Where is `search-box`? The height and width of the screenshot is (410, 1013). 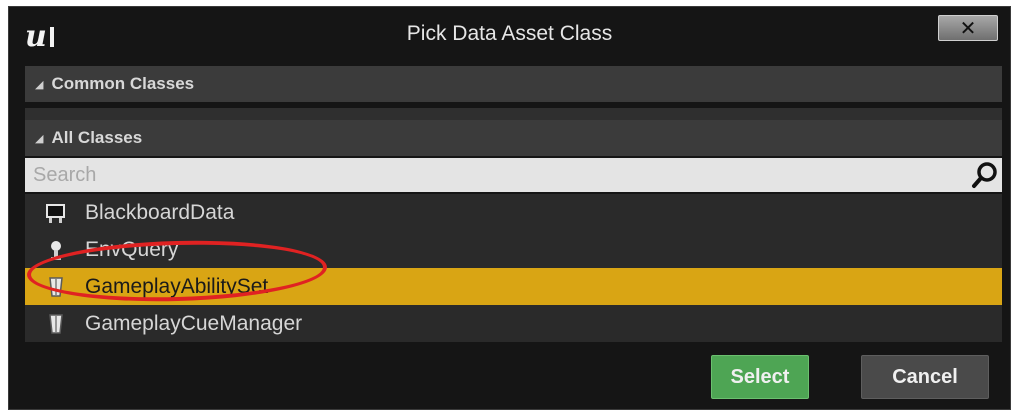 search-box is located at coordinates (513, 175).